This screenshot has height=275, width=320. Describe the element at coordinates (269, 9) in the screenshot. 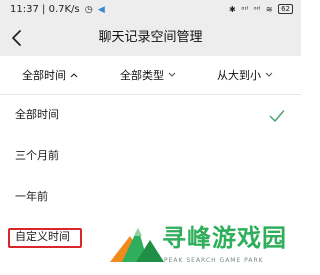

I see `wifi-icon: ≋` at that location.